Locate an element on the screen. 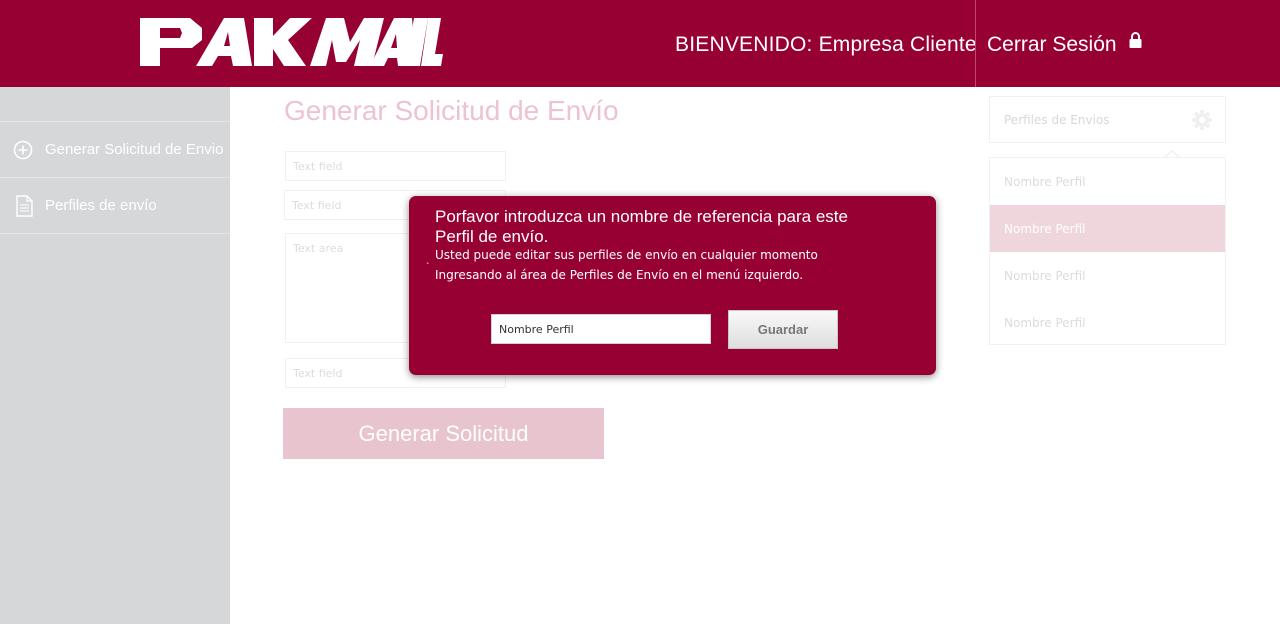 This screenshot has width=1280, height=624. sidebar-item-generar-solicitud: Generar Solicitud de Envio is located at coordinates (115, 149).